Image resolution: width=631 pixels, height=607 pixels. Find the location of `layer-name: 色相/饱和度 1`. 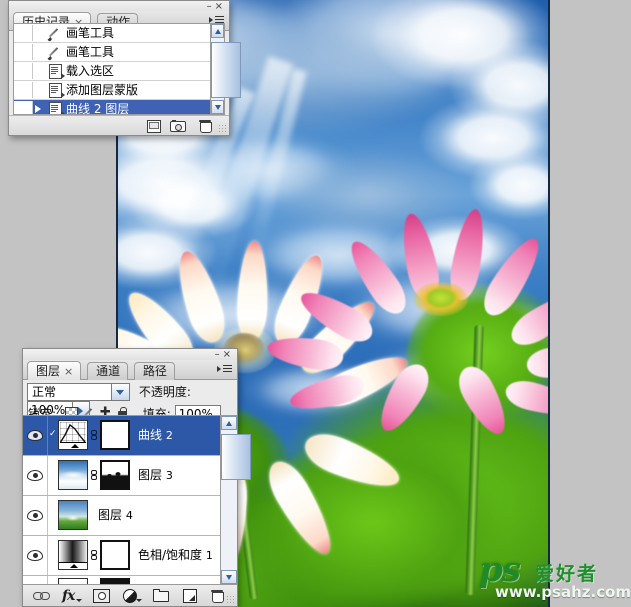

layer-name: 色相/饱和度 1 is located at coordinates (171, 555).